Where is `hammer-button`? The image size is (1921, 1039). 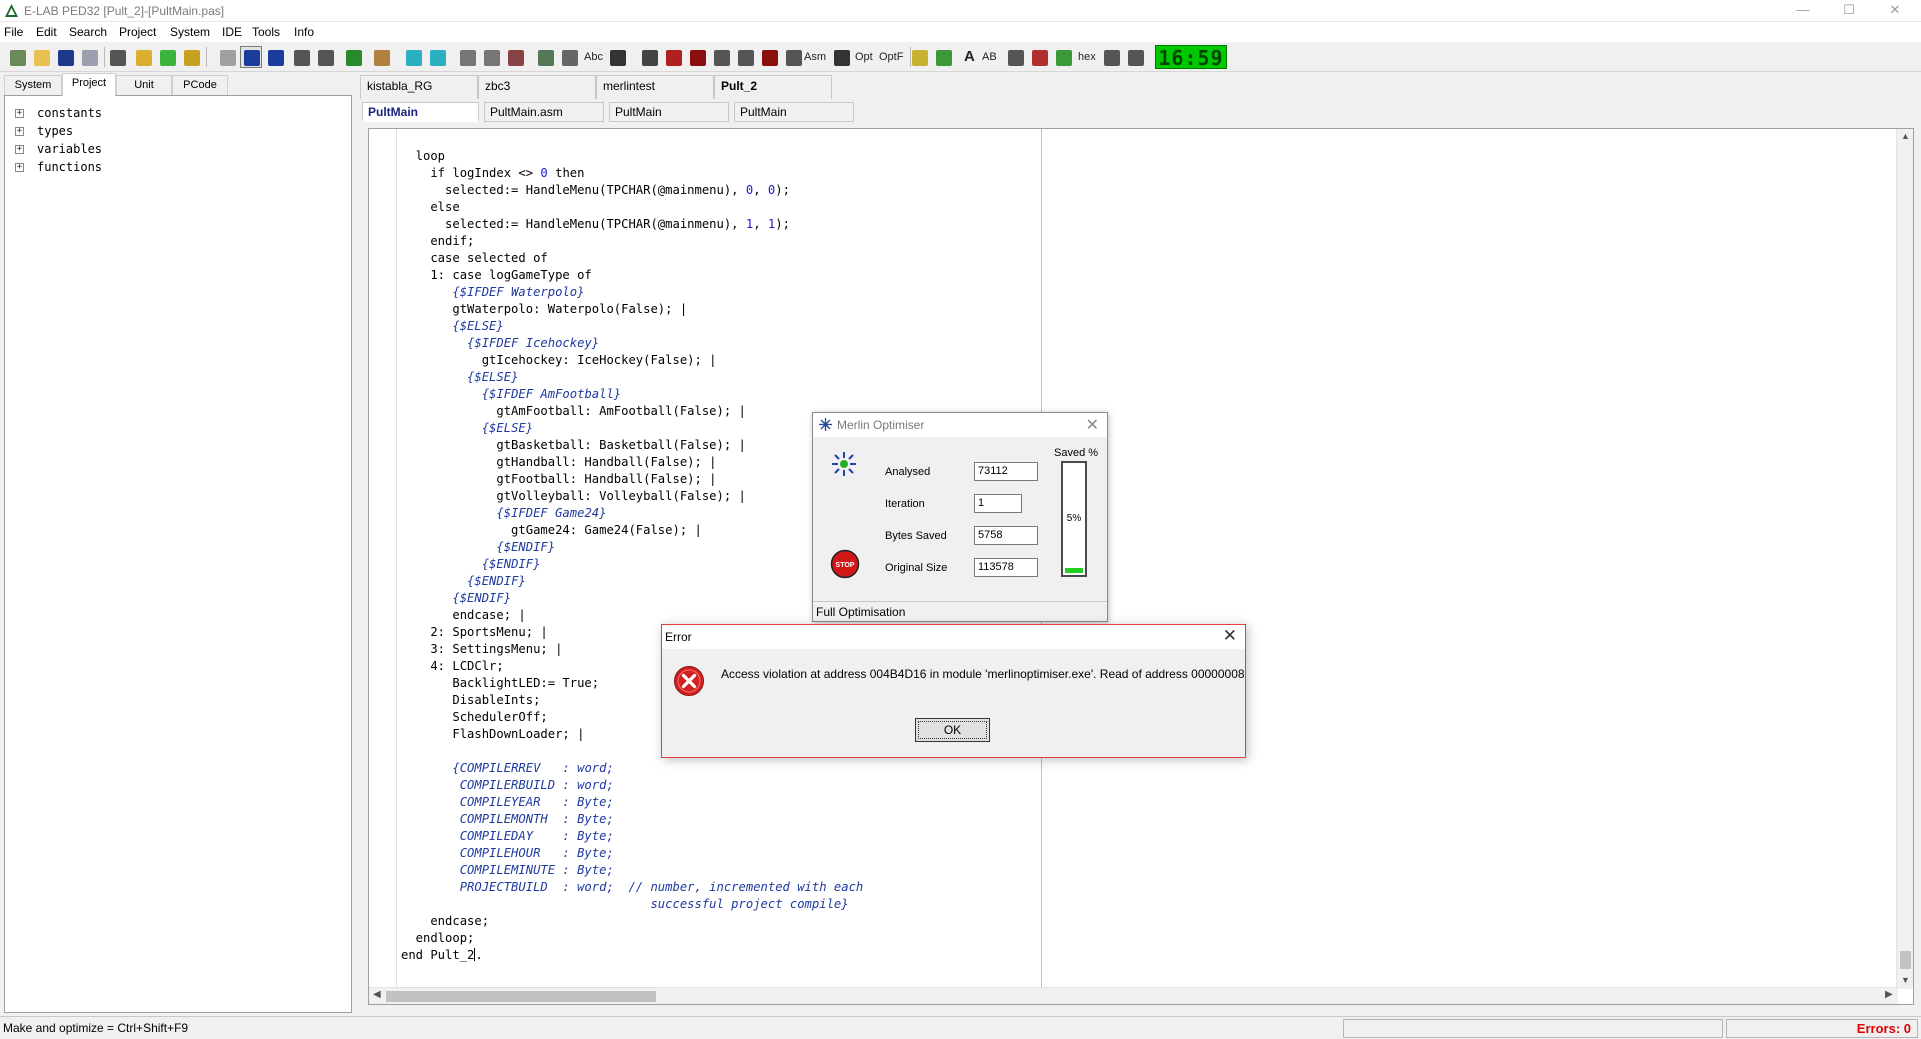 hammer-button is located at coordinates (673, 57).